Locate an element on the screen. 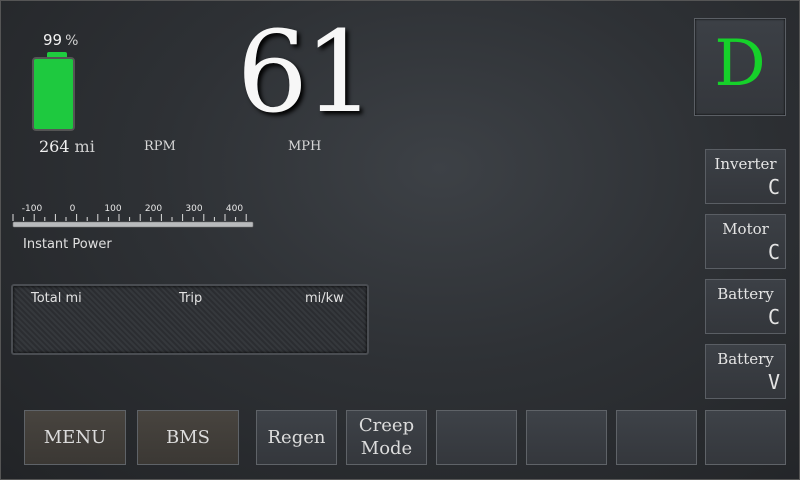 This screenshot has width=800, height=480. power-tick-label: 300 is located at coordinates (193, 209).